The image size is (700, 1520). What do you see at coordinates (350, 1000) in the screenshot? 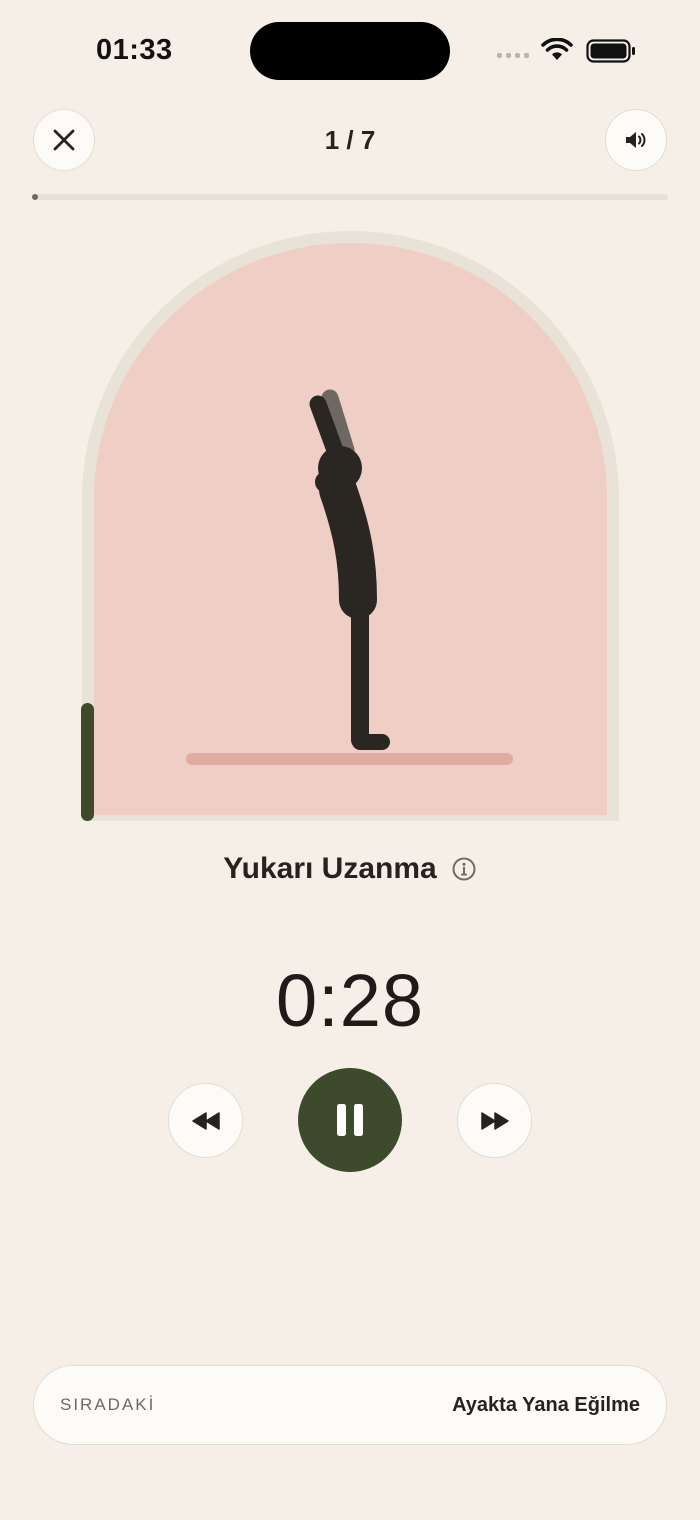
I see `countdown-timer: 0:28` at bounding box center [350, 1000].